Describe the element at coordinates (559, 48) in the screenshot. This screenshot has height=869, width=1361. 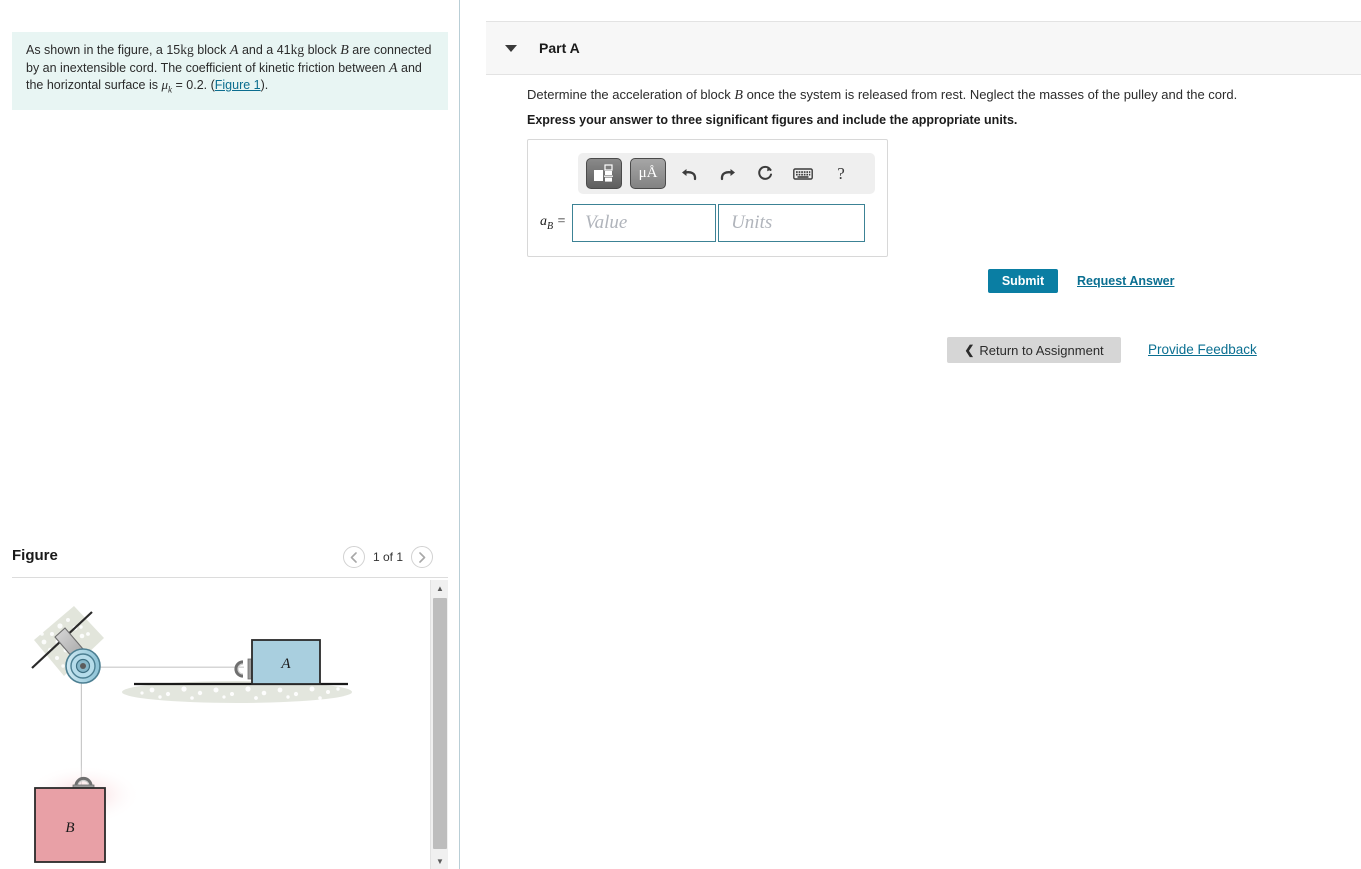
I see `part-a-title: Part A` at that location.